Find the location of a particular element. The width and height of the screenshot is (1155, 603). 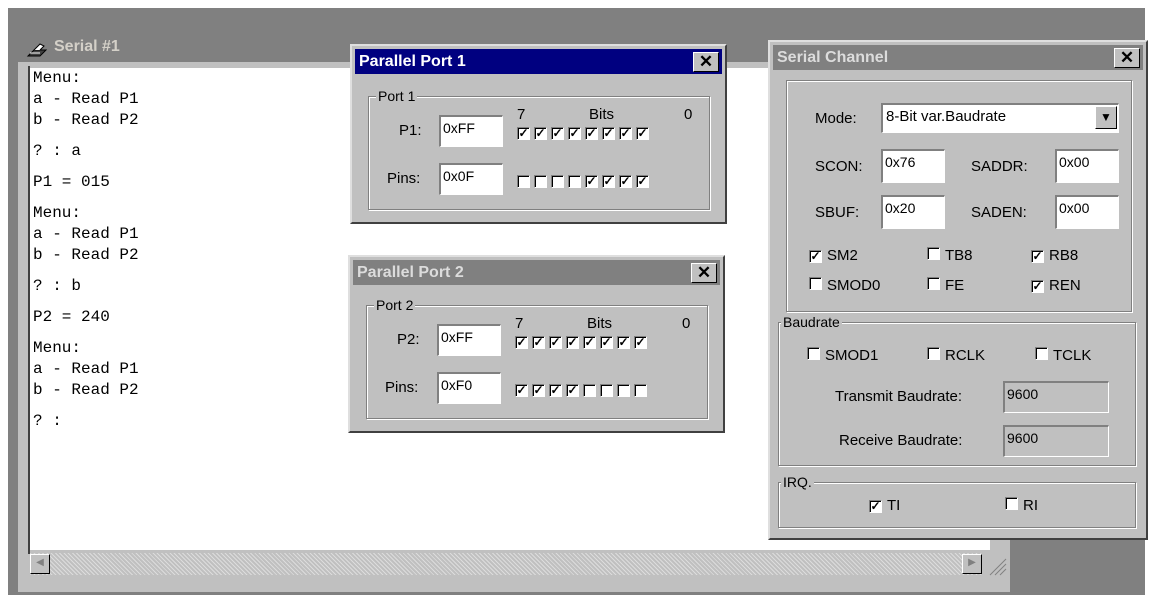

tb8-checkbox: TB8 is located at coordinates (950, 255).